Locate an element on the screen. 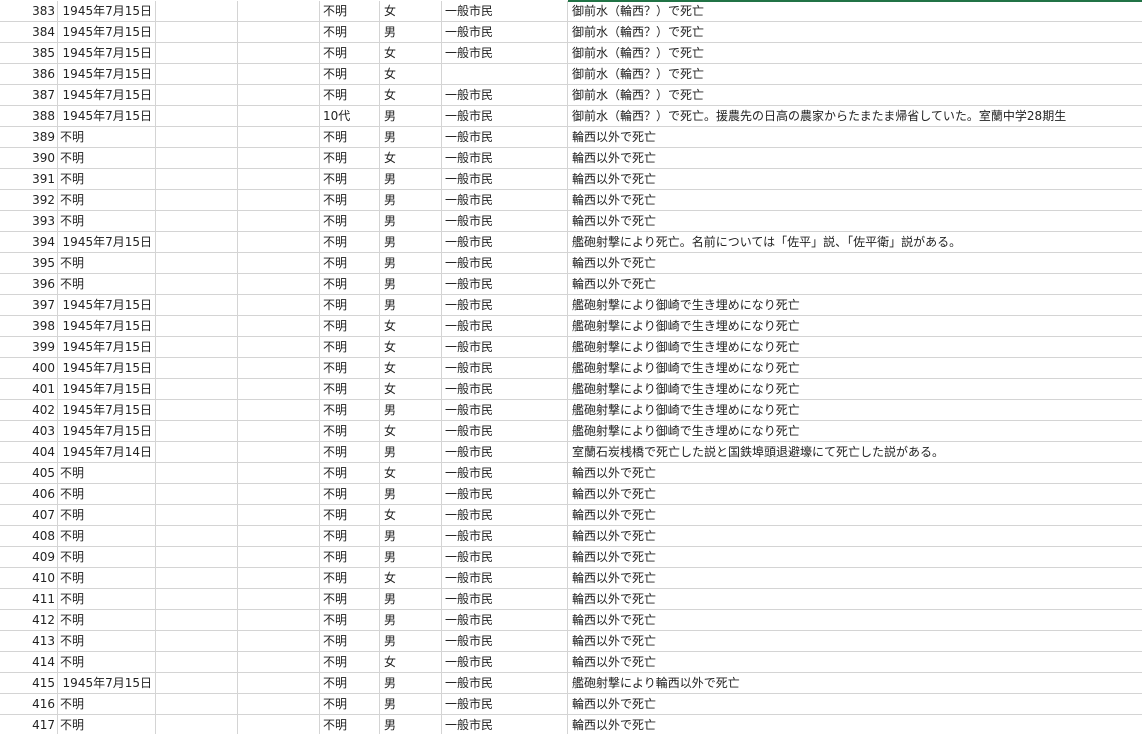 The height and width of the screenshot is (734, 1142). row-number-cell: 409 is located at coordinates (29, 557).